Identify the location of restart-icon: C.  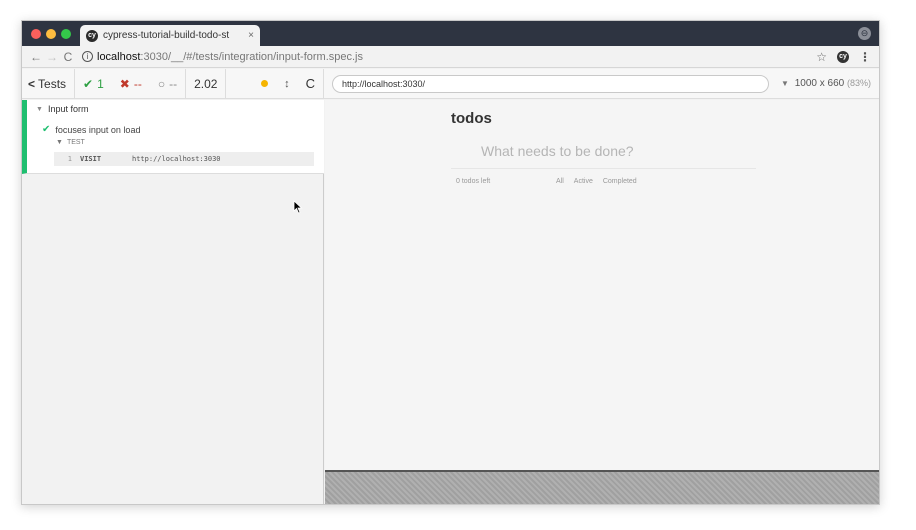
(310, 83).